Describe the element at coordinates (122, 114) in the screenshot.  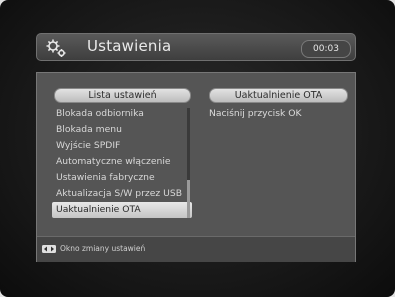
I see `list-item-blokada-odbiornika: Blokada odbiornika` at that location.